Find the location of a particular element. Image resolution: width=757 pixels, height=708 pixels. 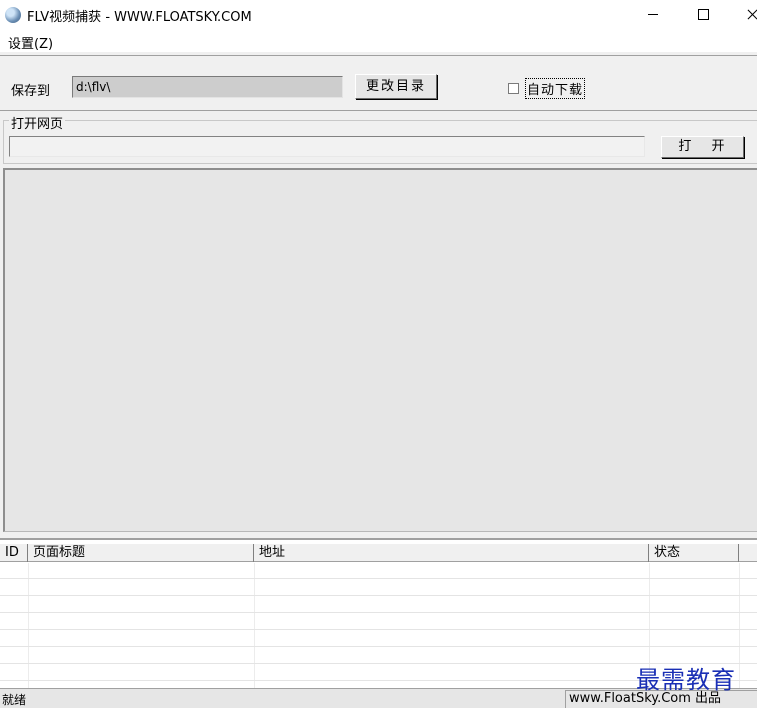

open-page-group-label: 打开网页 is located at coordinates (37, 122).